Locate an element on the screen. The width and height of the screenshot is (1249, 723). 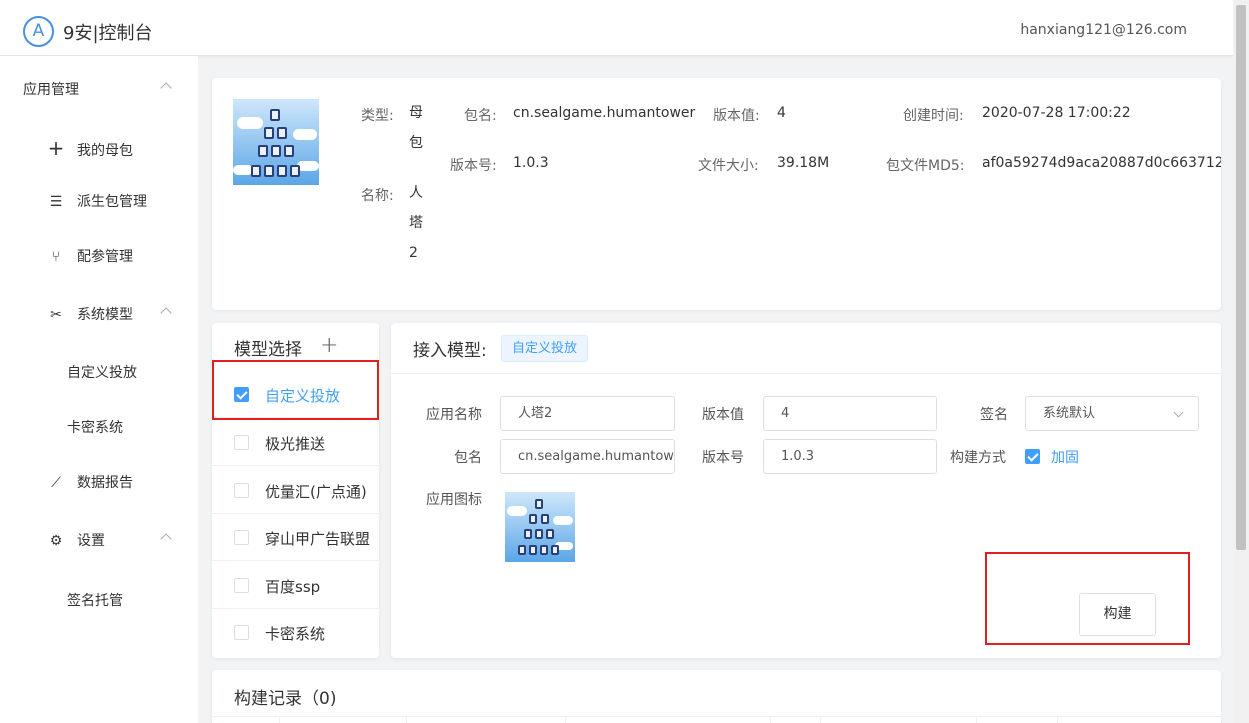
tools-icon: ✂ is located at coordinates (56, 315).